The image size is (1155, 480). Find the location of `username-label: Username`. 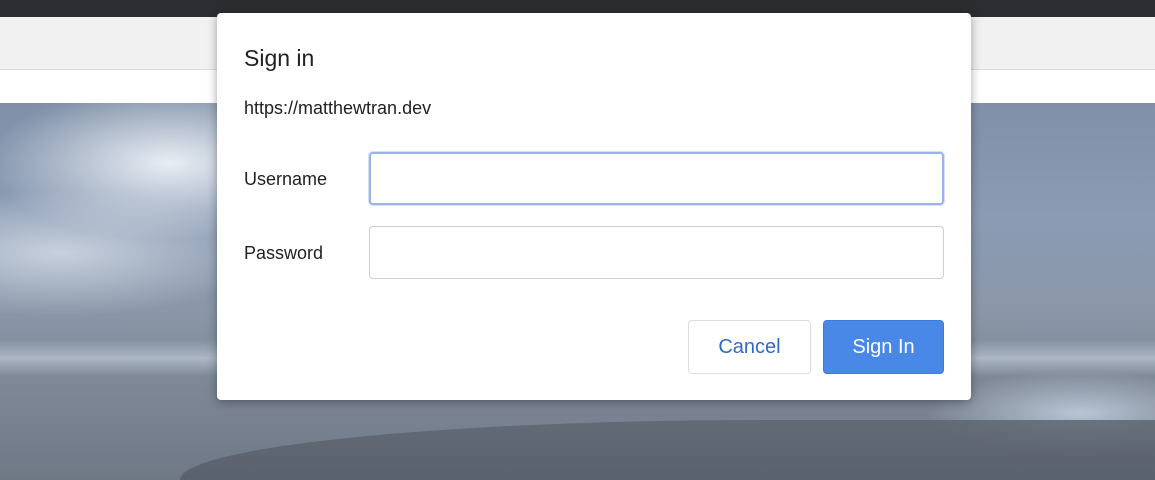

username-label: Username is located at coordinates (286, 179).